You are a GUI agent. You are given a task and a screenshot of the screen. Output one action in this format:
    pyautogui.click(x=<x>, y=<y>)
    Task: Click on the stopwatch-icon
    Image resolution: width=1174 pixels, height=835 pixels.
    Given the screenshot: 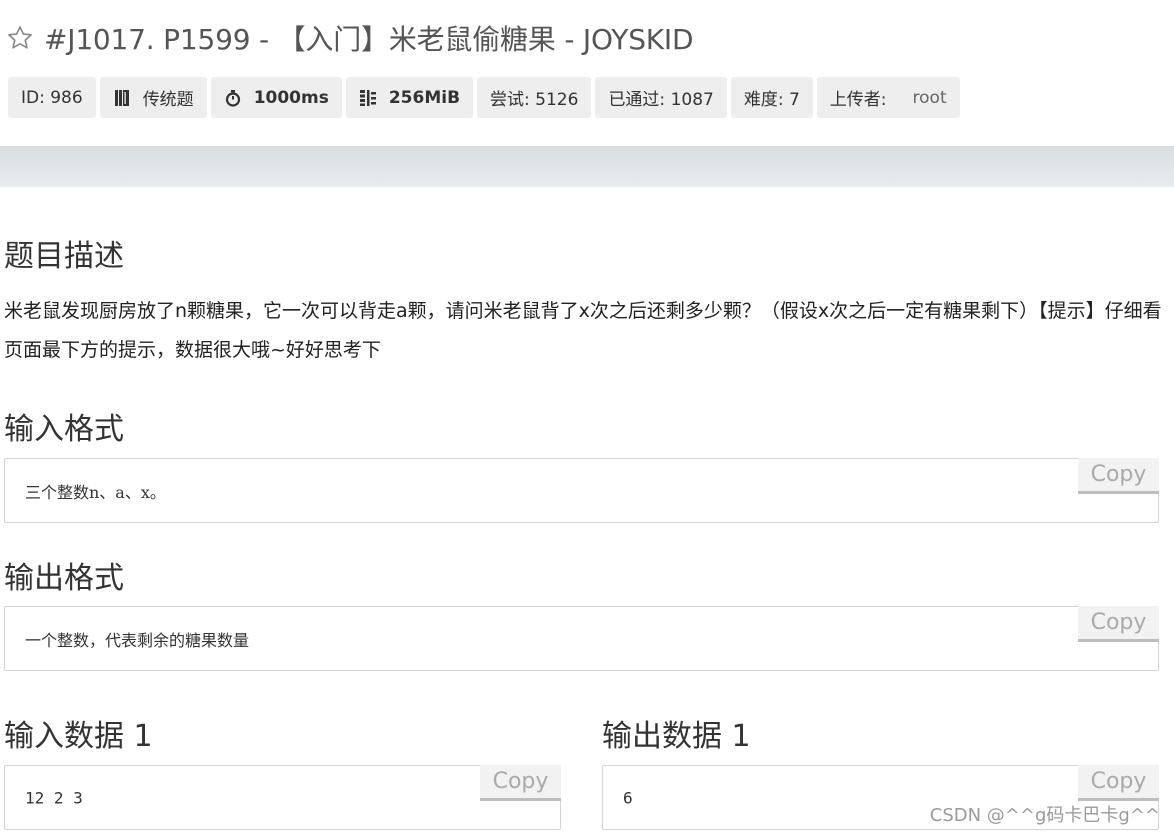 What is the action you would take?
    pyautogui.click(x=233, y=98)
    